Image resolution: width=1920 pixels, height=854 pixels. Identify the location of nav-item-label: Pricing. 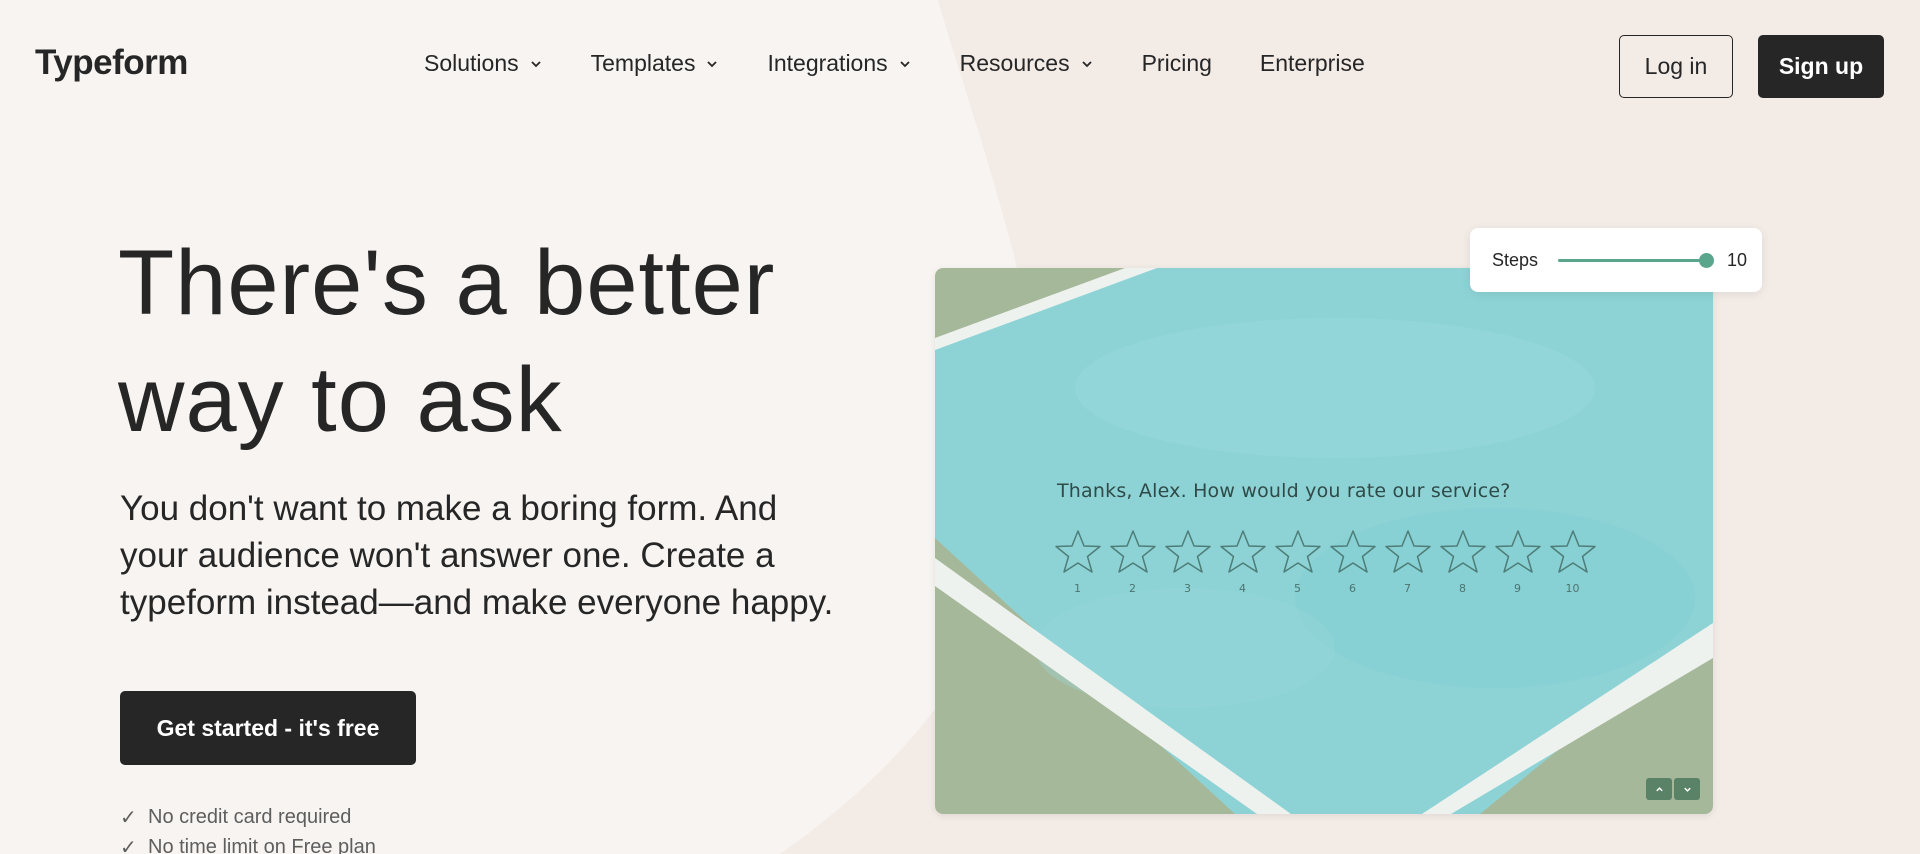
(1176, 63).